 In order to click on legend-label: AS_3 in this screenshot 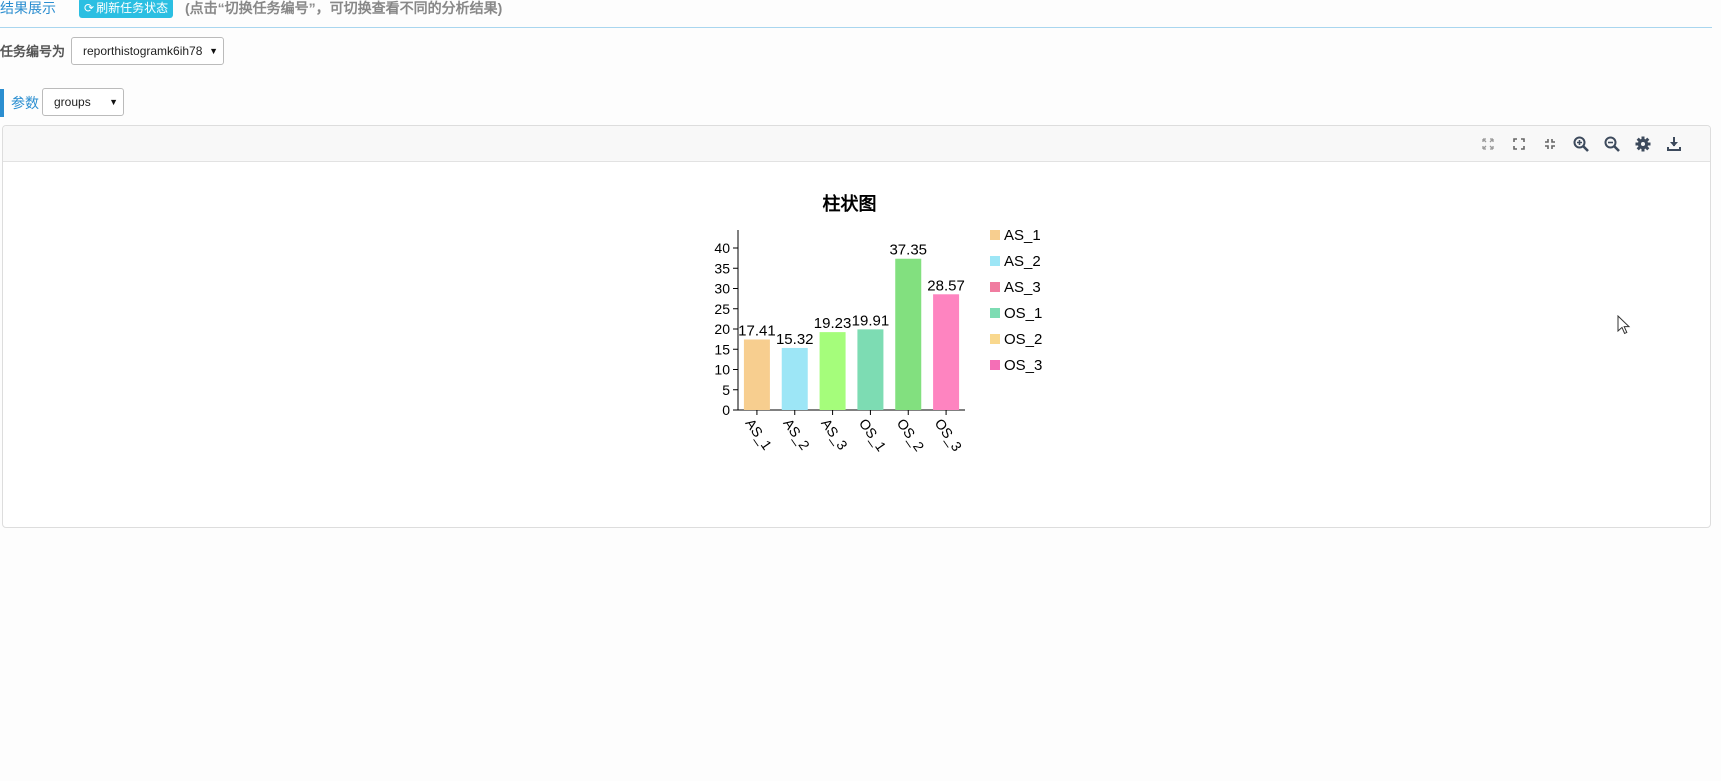, I will do `click(1022, 287)`.